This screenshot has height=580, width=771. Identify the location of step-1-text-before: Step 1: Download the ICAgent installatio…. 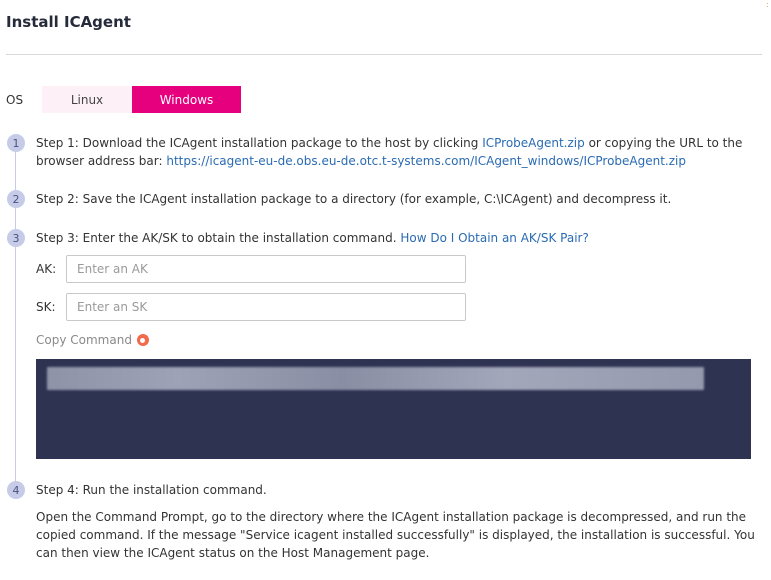
(259, 143).